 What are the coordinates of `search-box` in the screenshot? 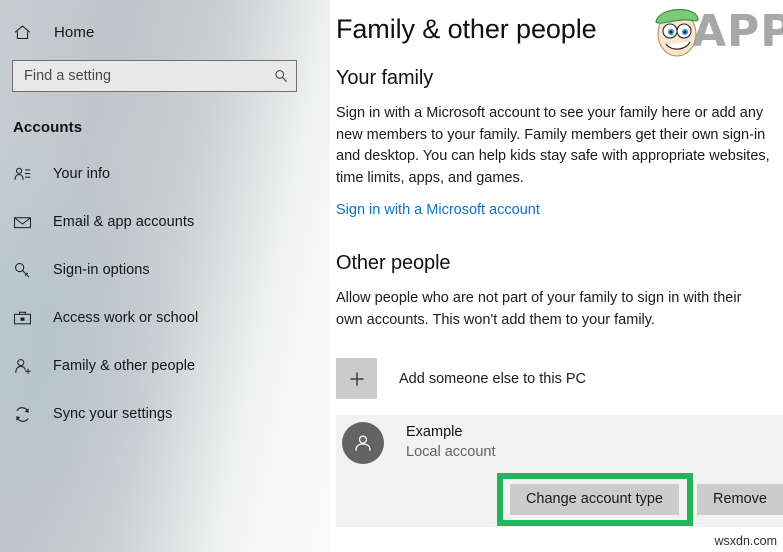 It's located at (154, 76).